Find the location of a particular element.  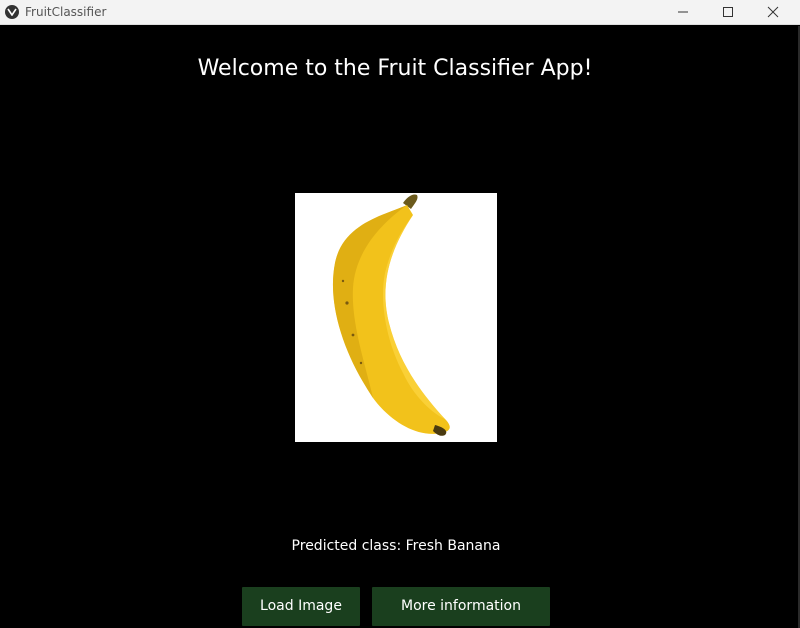

minimize-icon is located at coordinates (683, 12).